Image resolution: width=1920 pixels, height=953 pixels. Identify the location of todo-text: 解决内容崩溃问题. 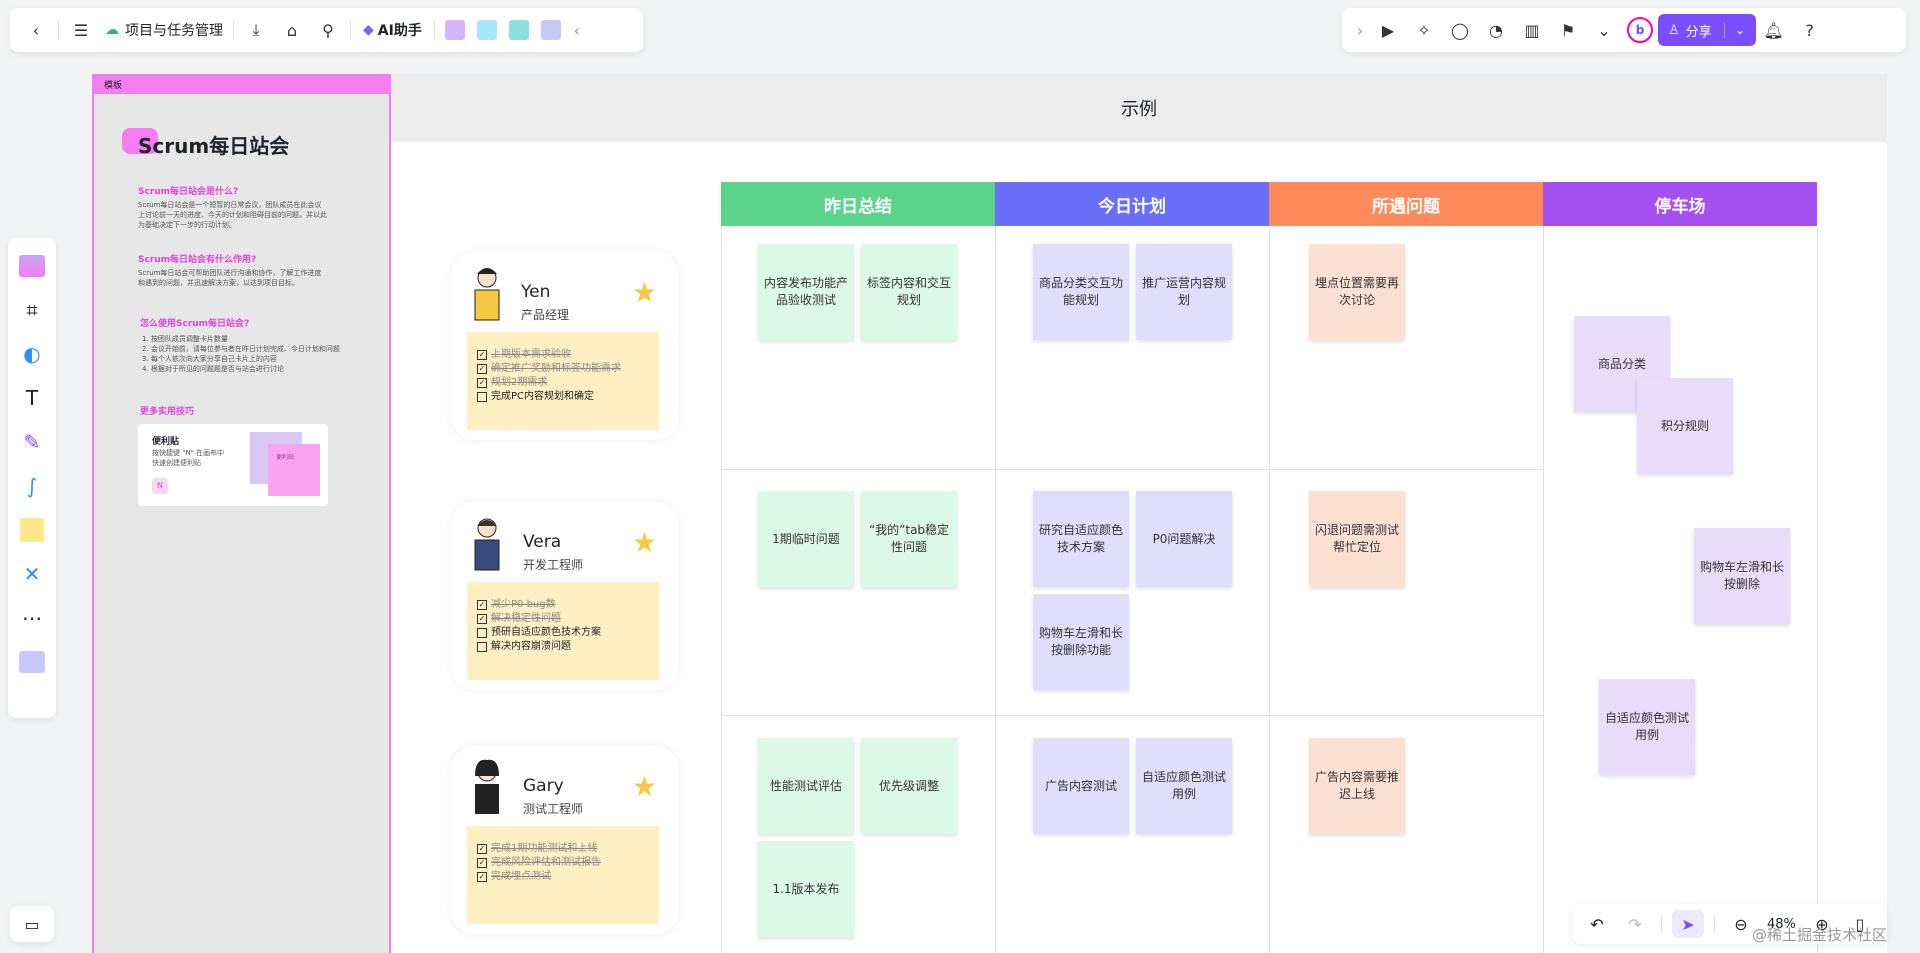
(531, 646).